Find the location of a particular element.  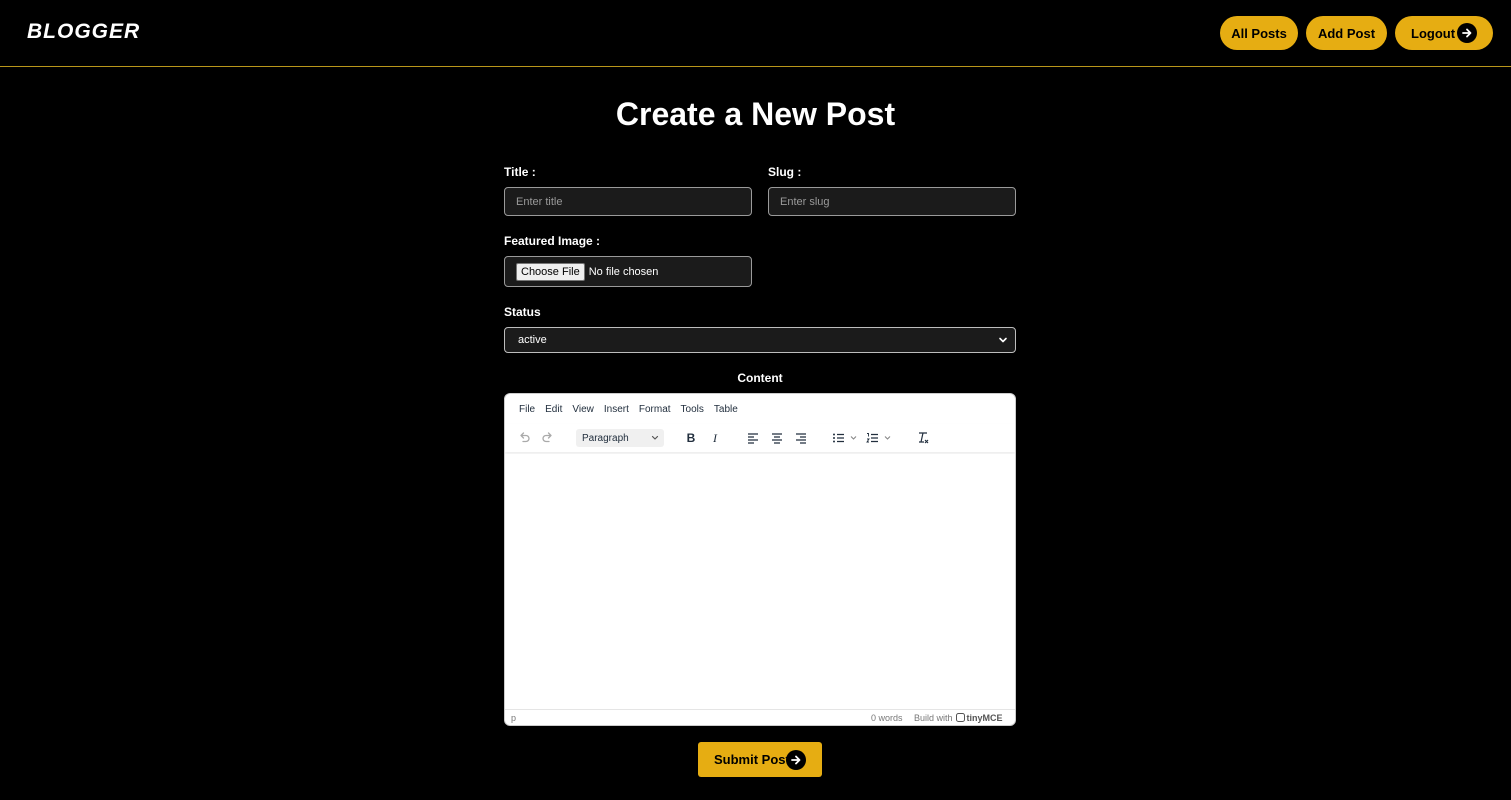

editor-menubar: File Edit View Insert Format Tools Table is located at coordinates (760, 409).